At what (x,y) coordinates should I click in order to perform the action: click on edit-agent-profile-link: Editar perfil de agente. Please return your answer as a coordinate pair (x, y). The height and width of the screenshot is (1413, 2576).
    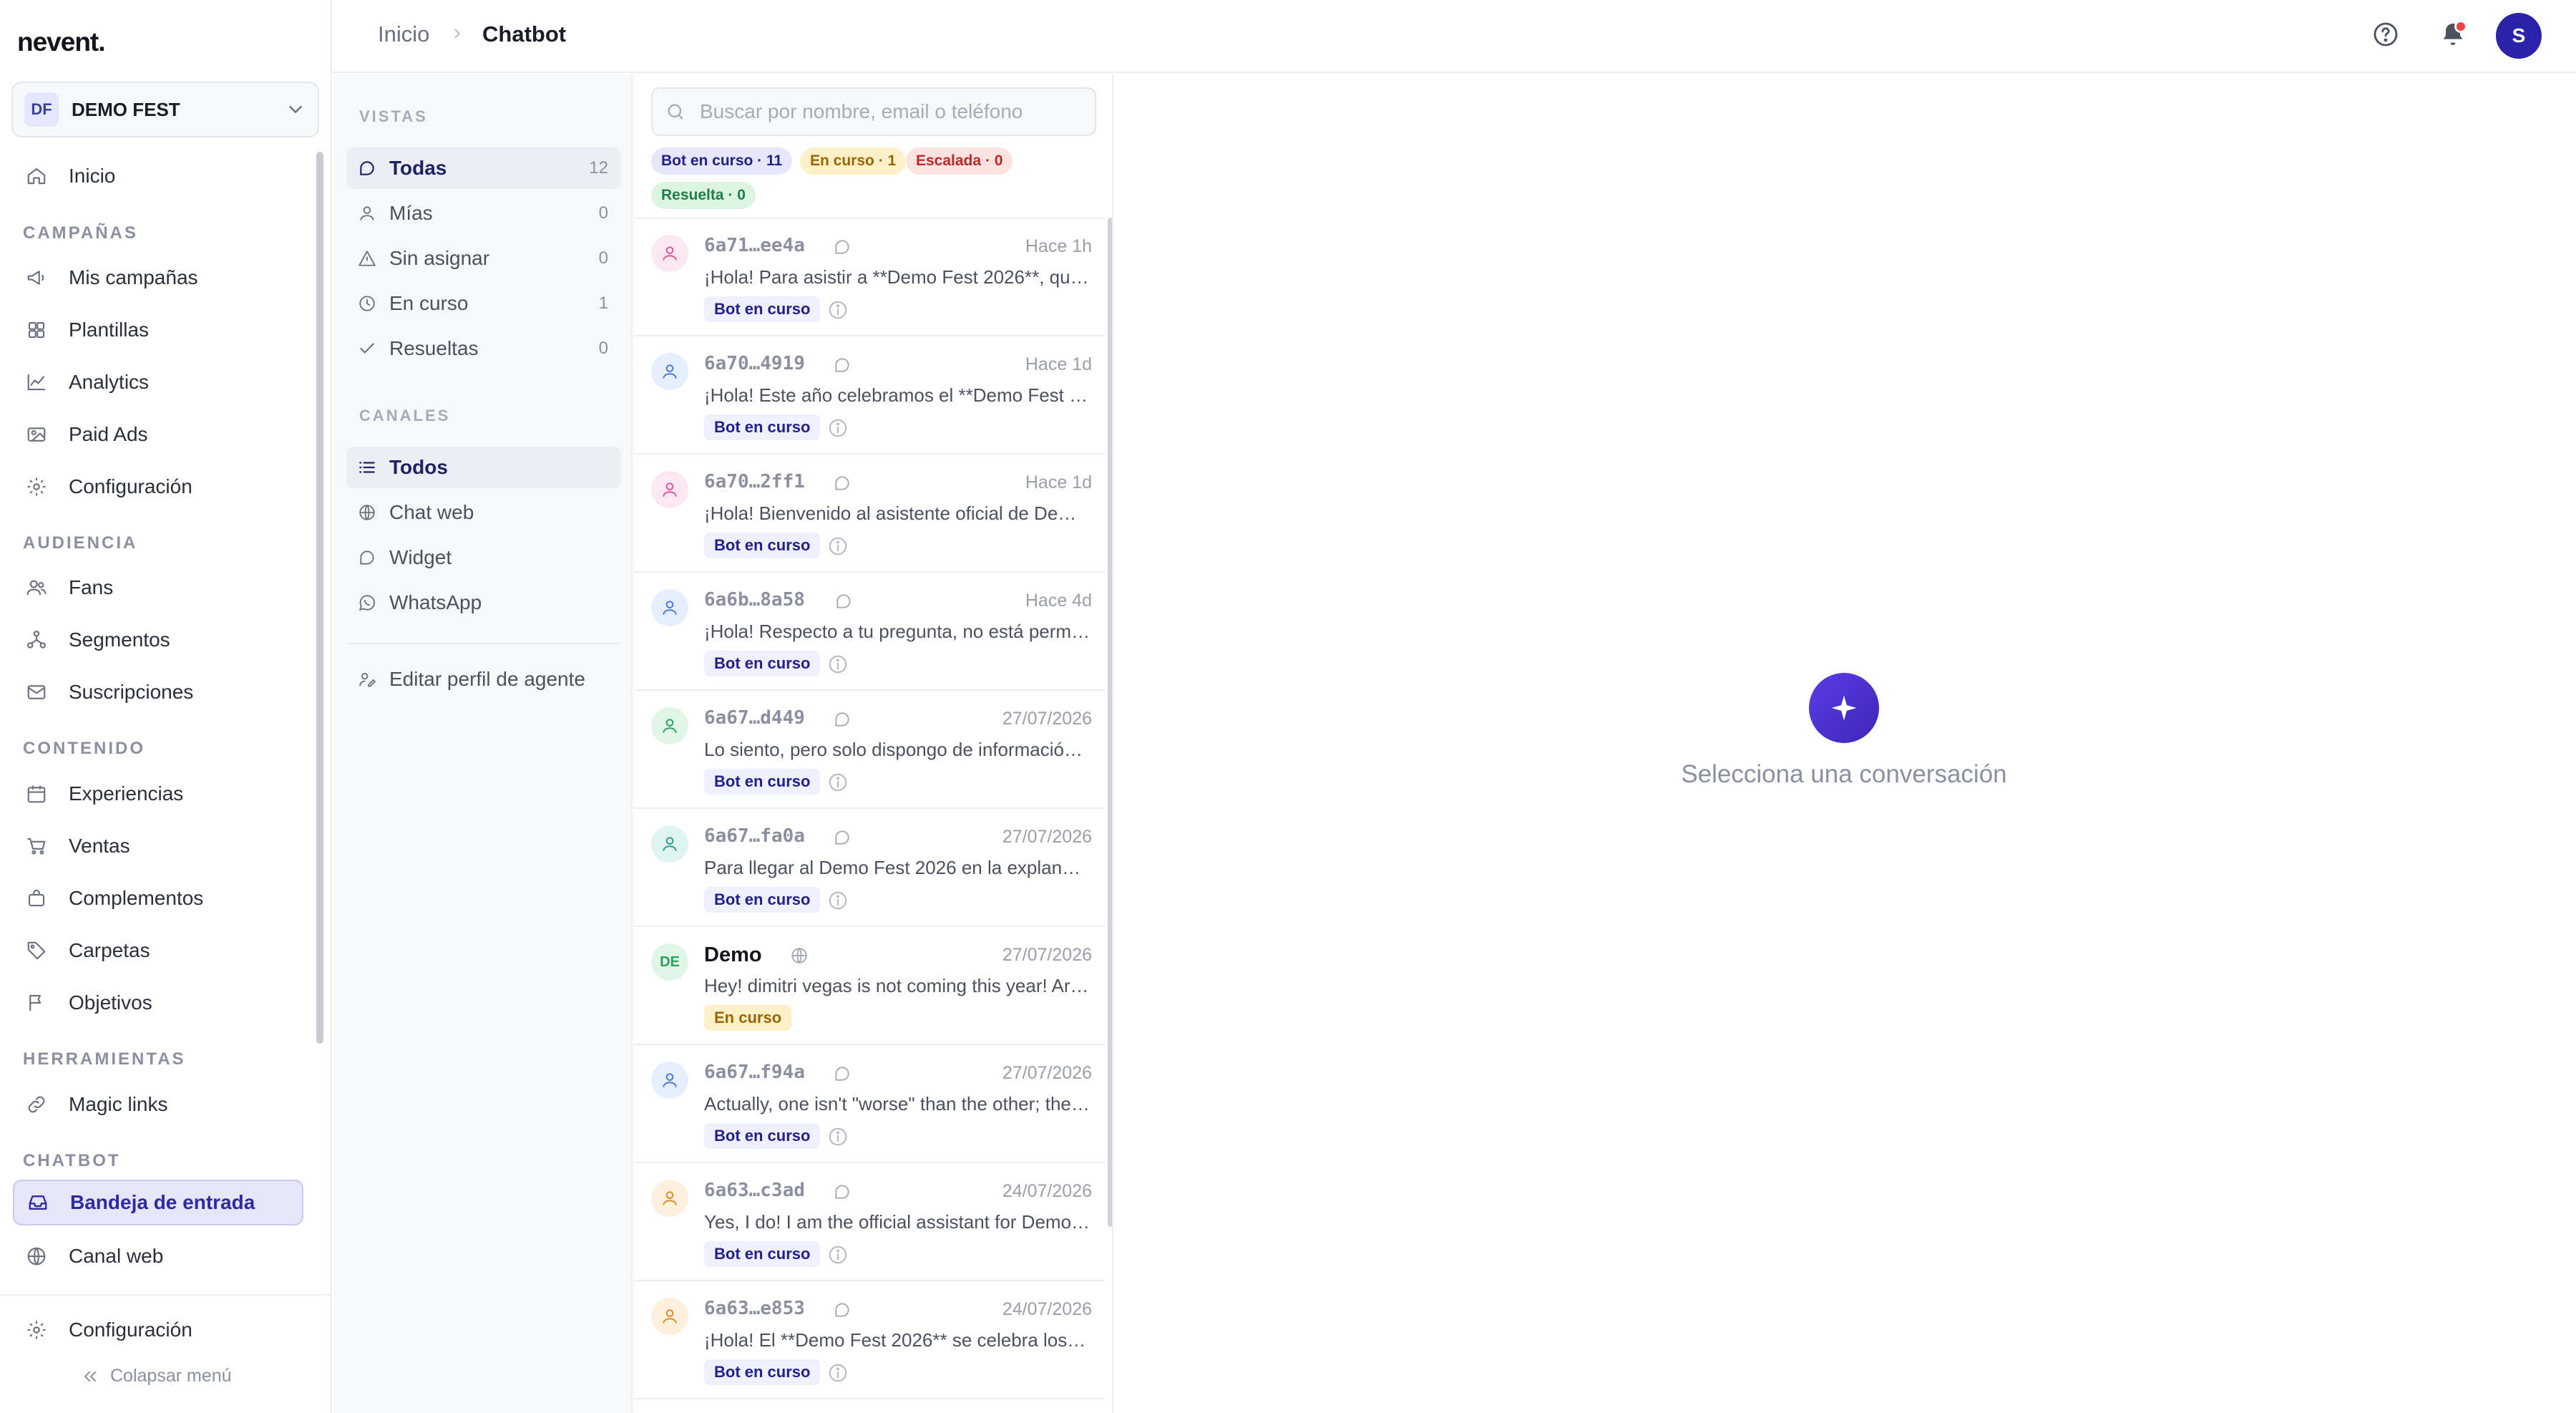
    Looking at the image, I should click on (483, 679).